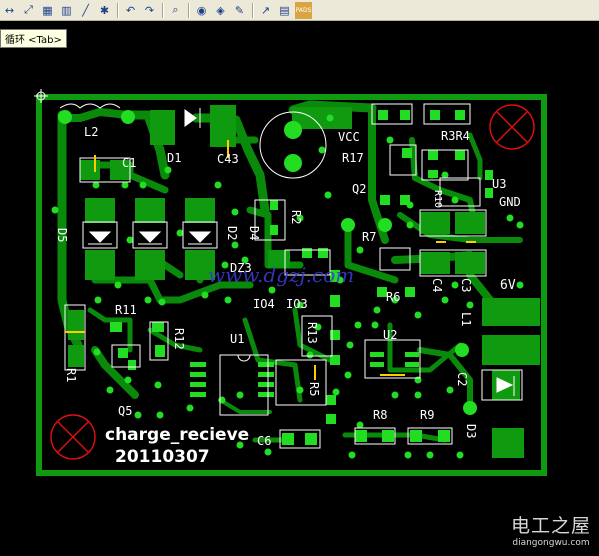 The image size is (599, 556). I want to click on refdes-C43: C43, so click(228, 159).